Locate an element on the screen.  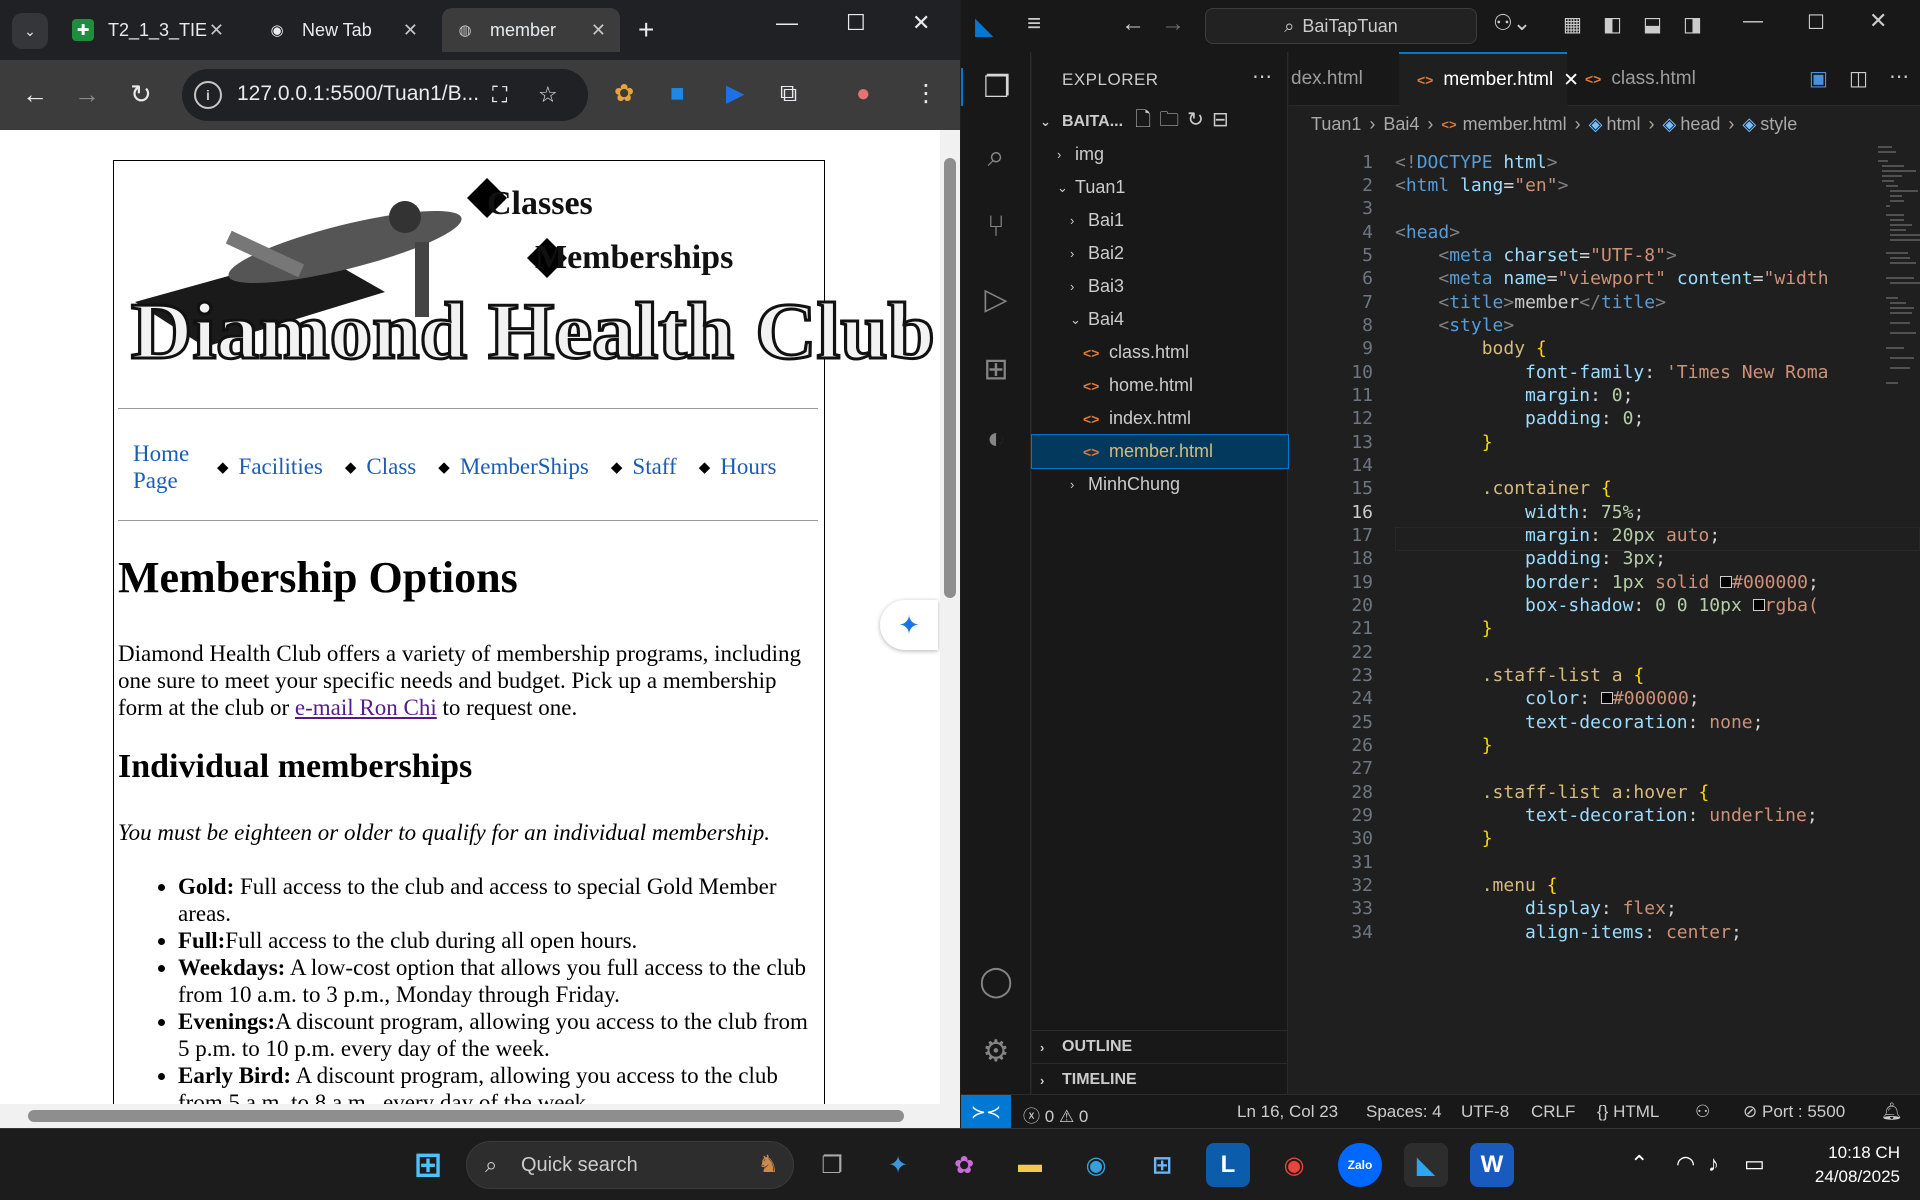
gear-icon: ⚙ is located at coordinates (996, 1051).